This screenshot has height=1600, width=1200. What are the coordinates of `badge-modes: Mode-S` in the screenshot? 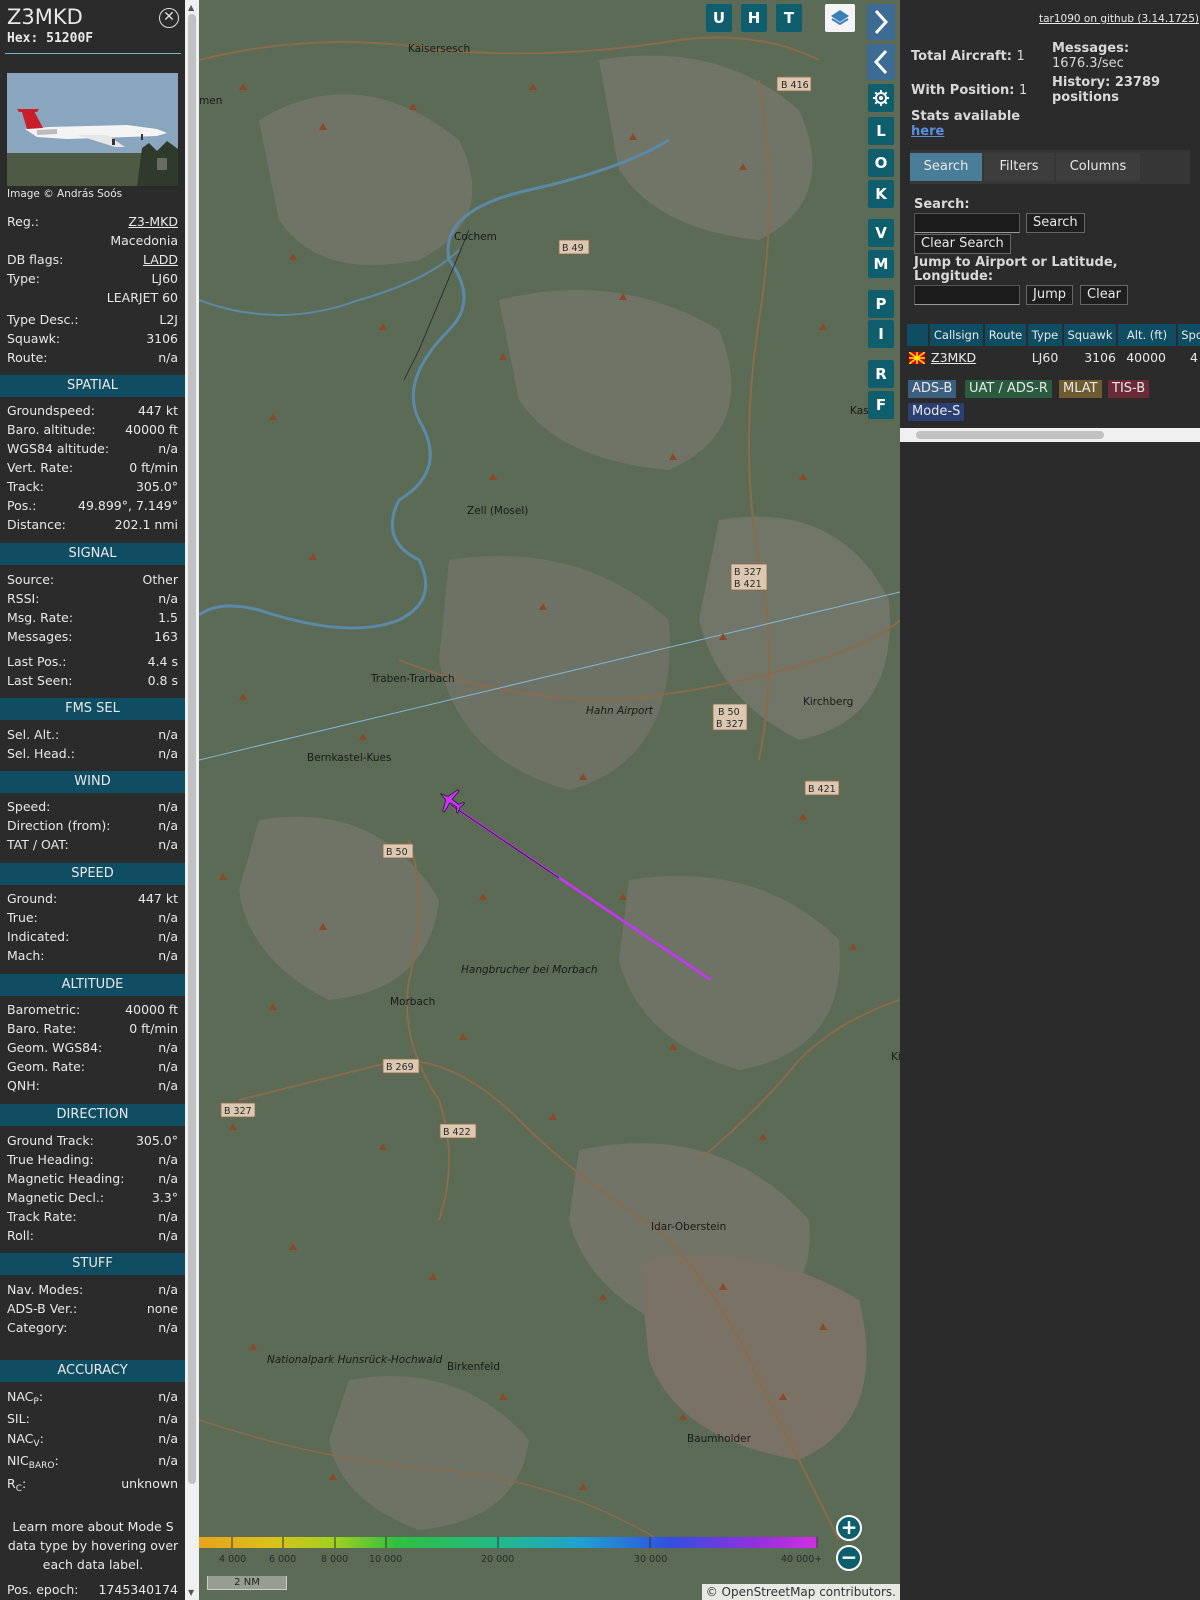 It's located at (936, 412).